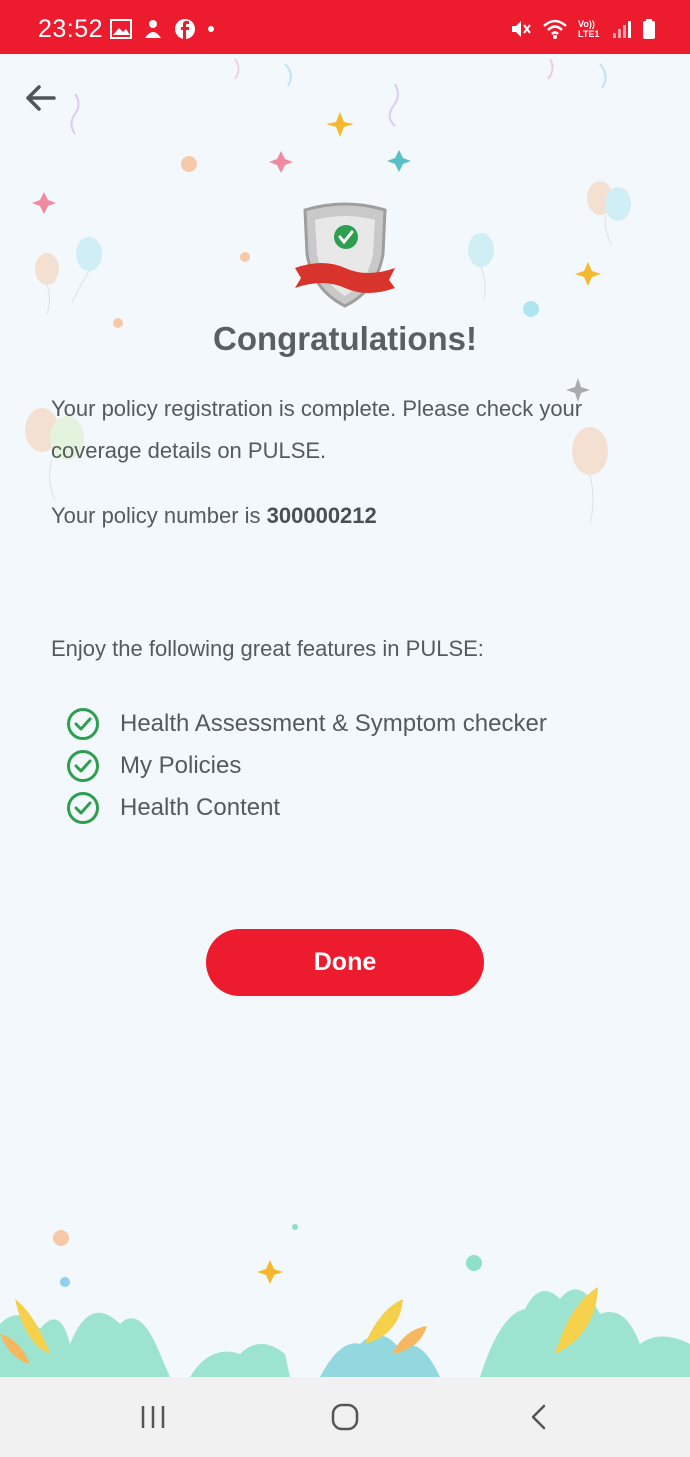  I want to click on feature-label: Health Assessment & Symptom checker, so click(333, 723).